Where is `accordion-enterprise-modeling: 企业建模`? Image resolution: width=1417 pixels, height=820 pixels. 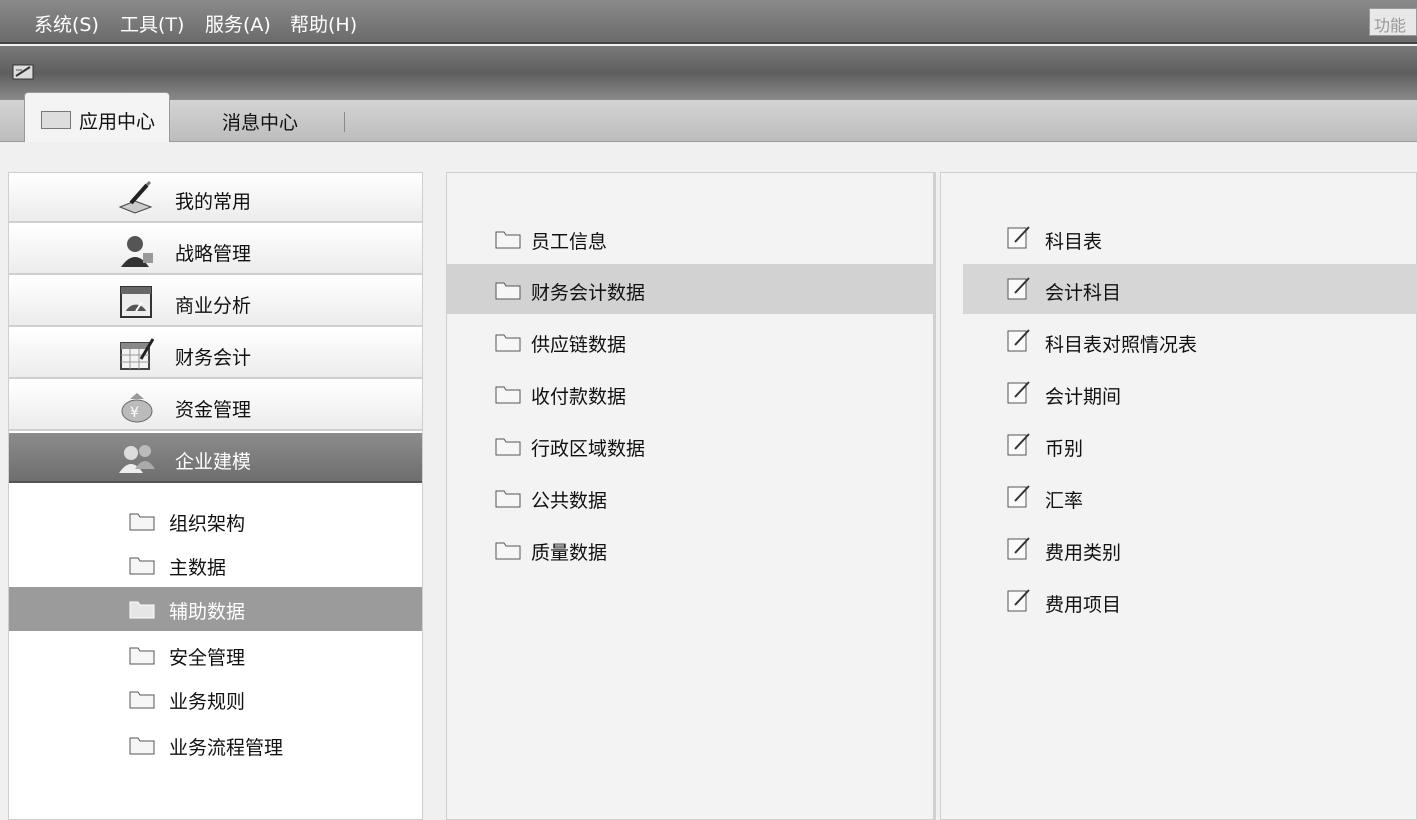 accordion-enterprise-modeling: 企业建模 is located at coordinates (215, 458).